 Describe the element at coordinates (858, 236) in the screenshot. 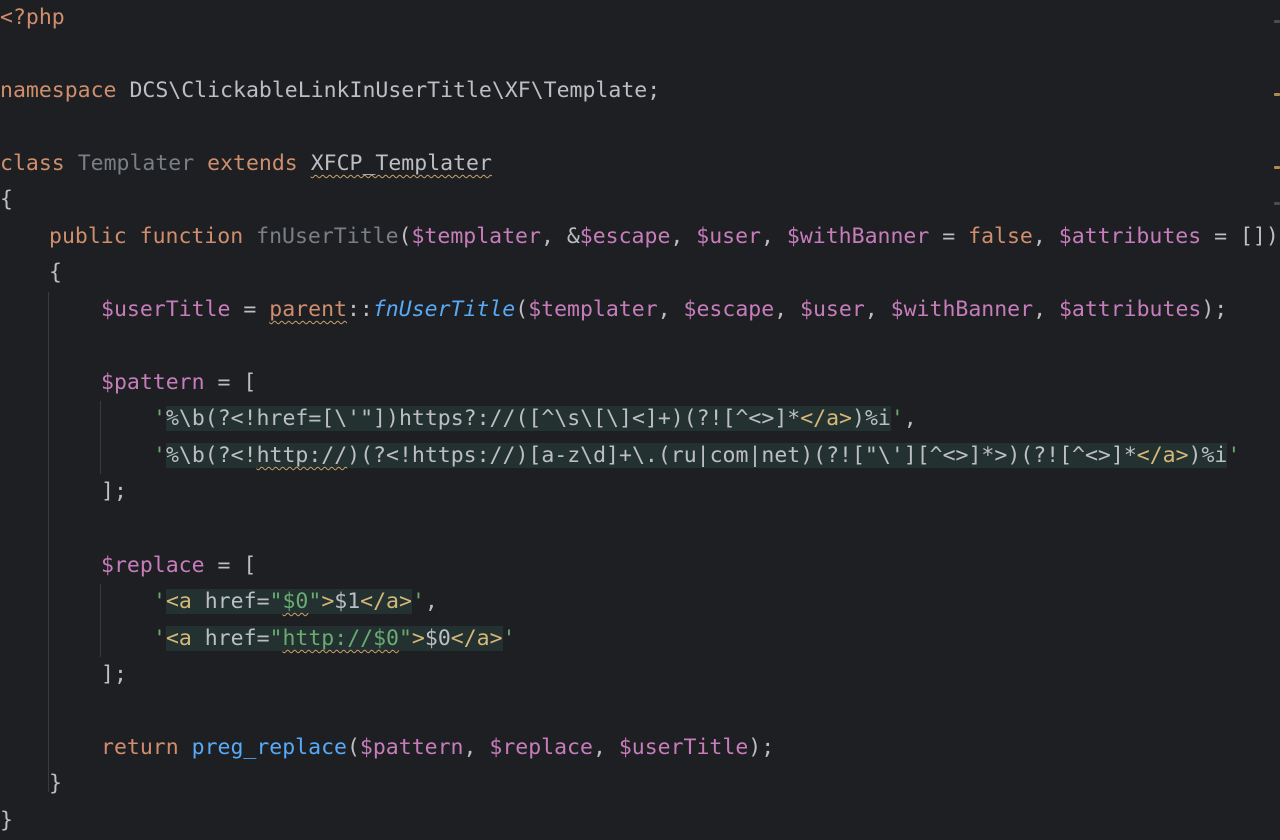

I see `param-withbanner: $withBanner` at that location.